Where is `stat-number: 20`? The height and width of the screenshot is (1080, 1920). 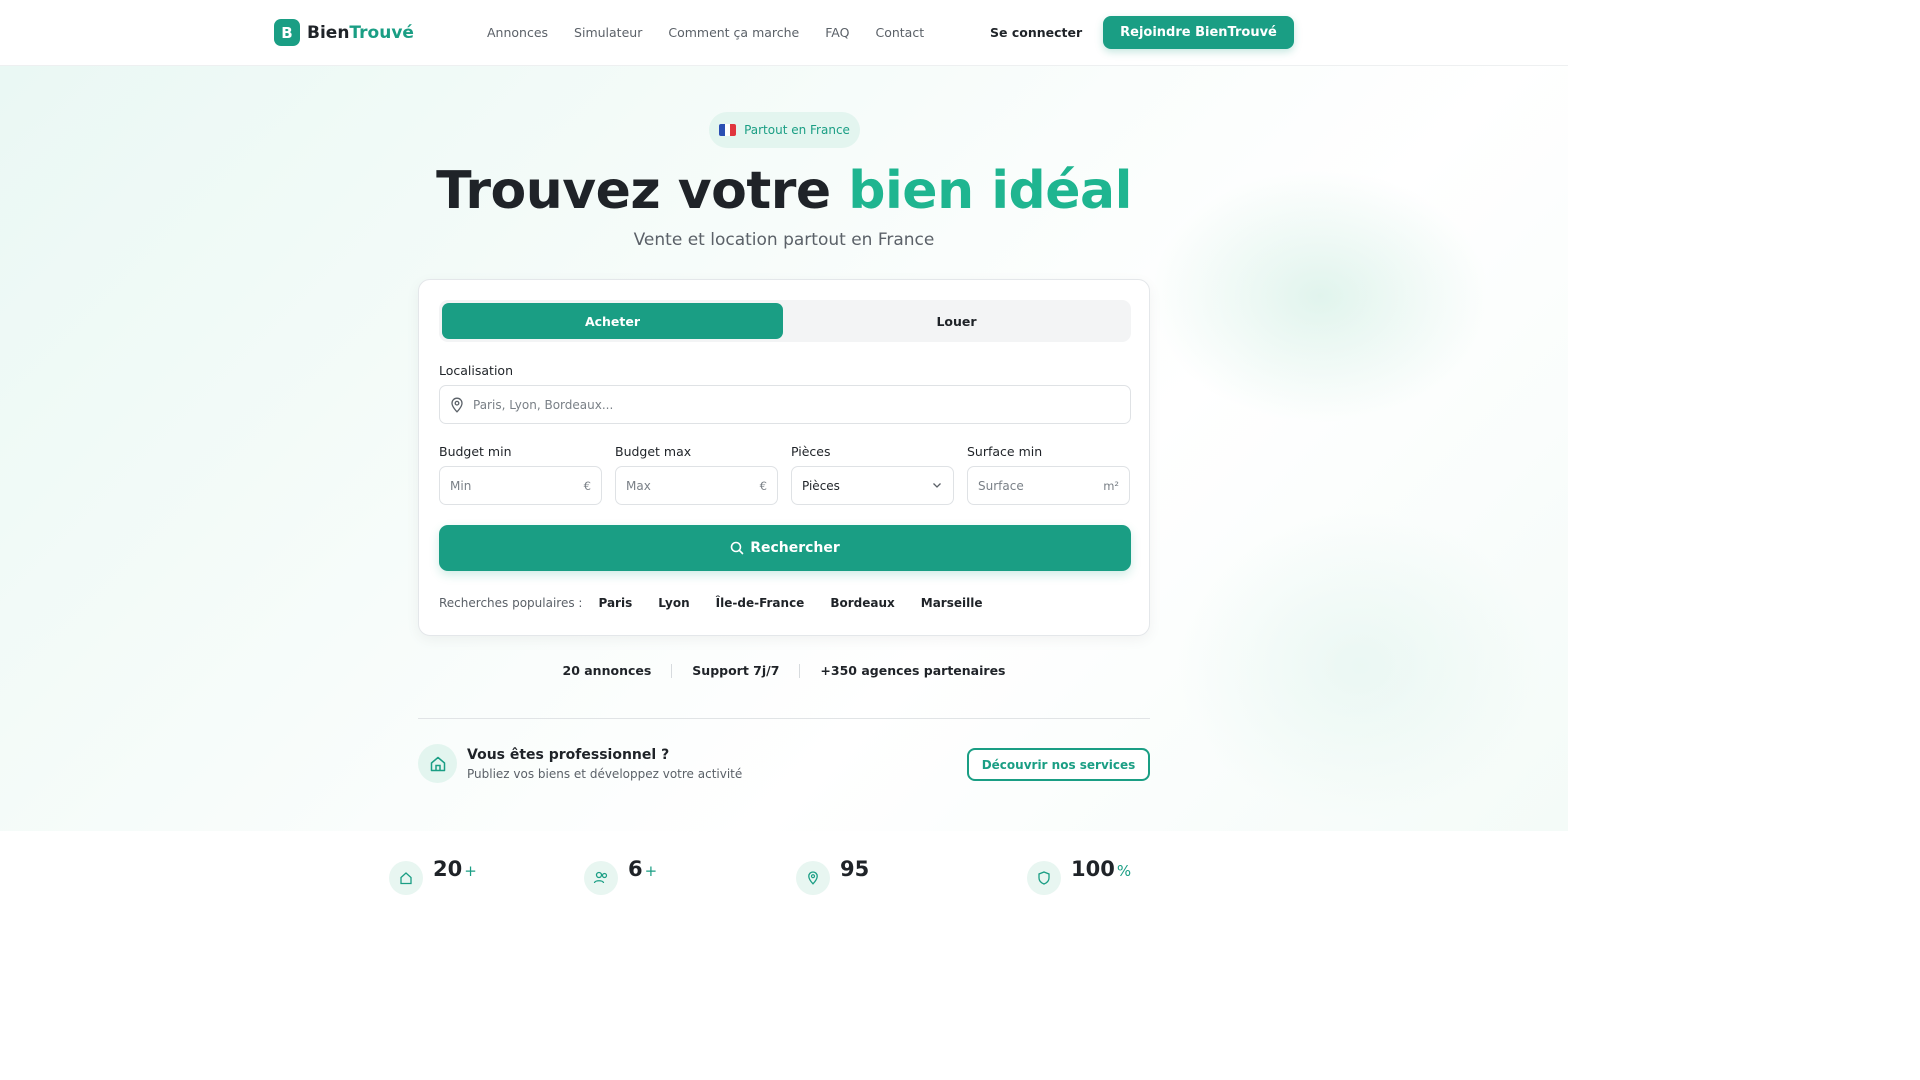
stat-number: 20 is located at coordinates (448, 869).